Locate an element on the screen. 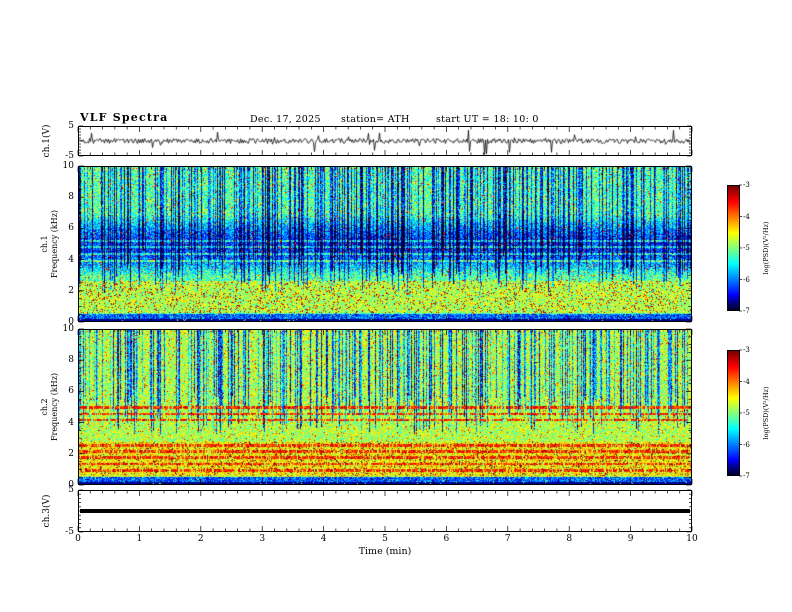 The width and height of the screenshot is (792, 612). x-tick-label: 1 is located at coordinates (139, 539).